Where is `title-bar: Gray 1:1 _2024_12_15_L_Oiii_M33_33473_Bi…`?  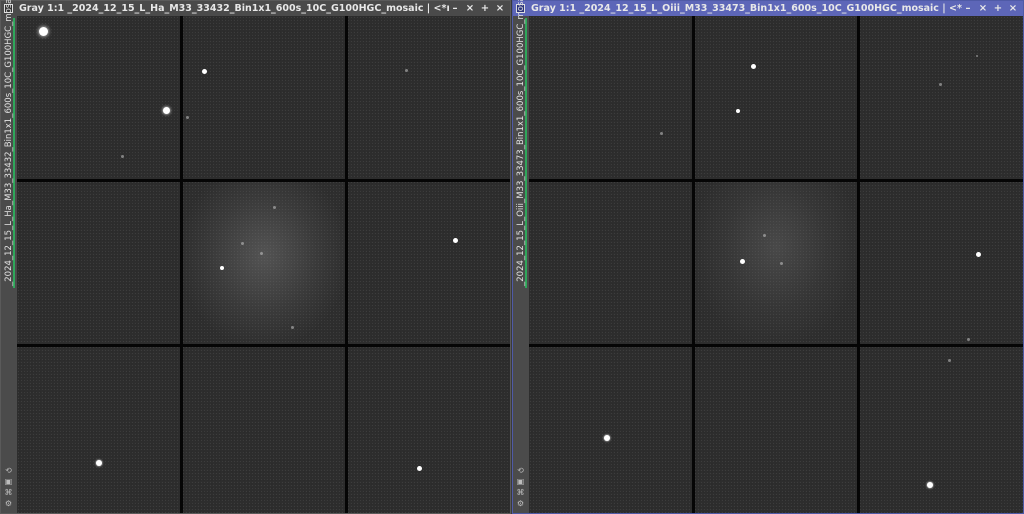 title-bar: Gray 1:1 _2024_12_15_L_Oiii_M33_33473_Bi… is located at coordinates (768, 8).